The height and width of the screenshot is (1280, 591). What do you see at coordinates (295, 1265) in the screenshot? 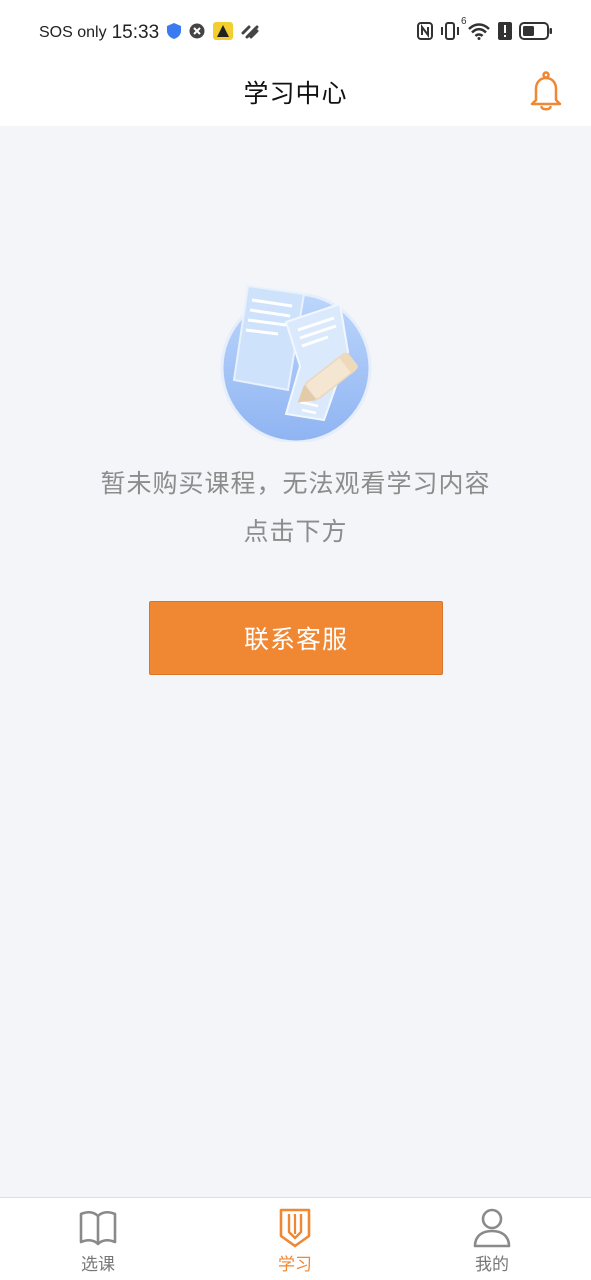
I see `nav-label-study: 学习` at bounding box center [295, 1265].